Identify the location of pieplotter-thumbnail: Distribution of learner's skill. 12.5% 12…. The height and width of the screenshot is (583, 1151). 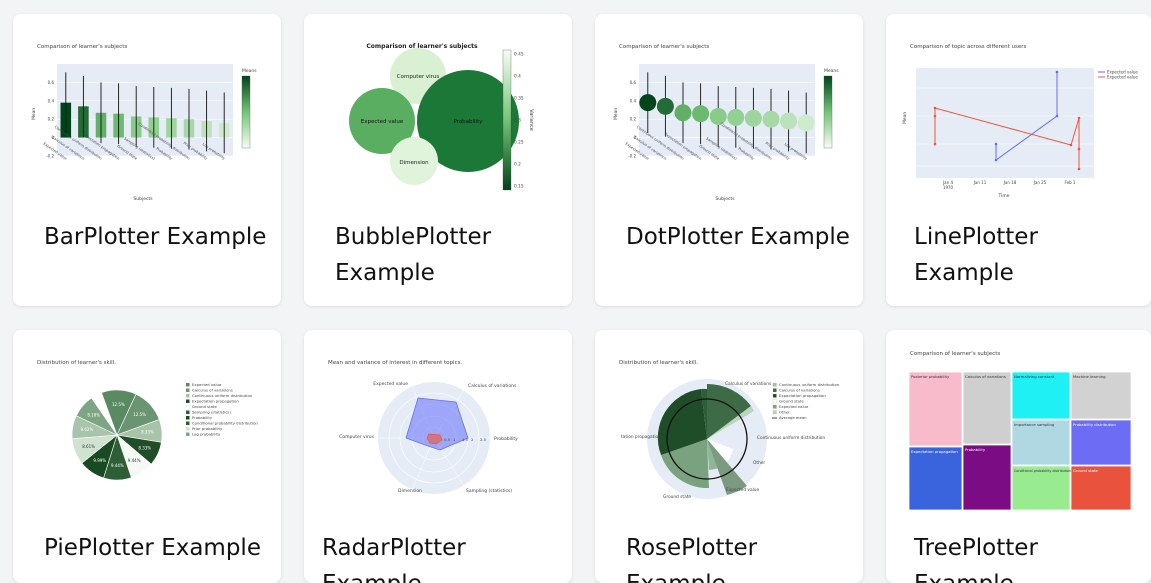
(147, 435).